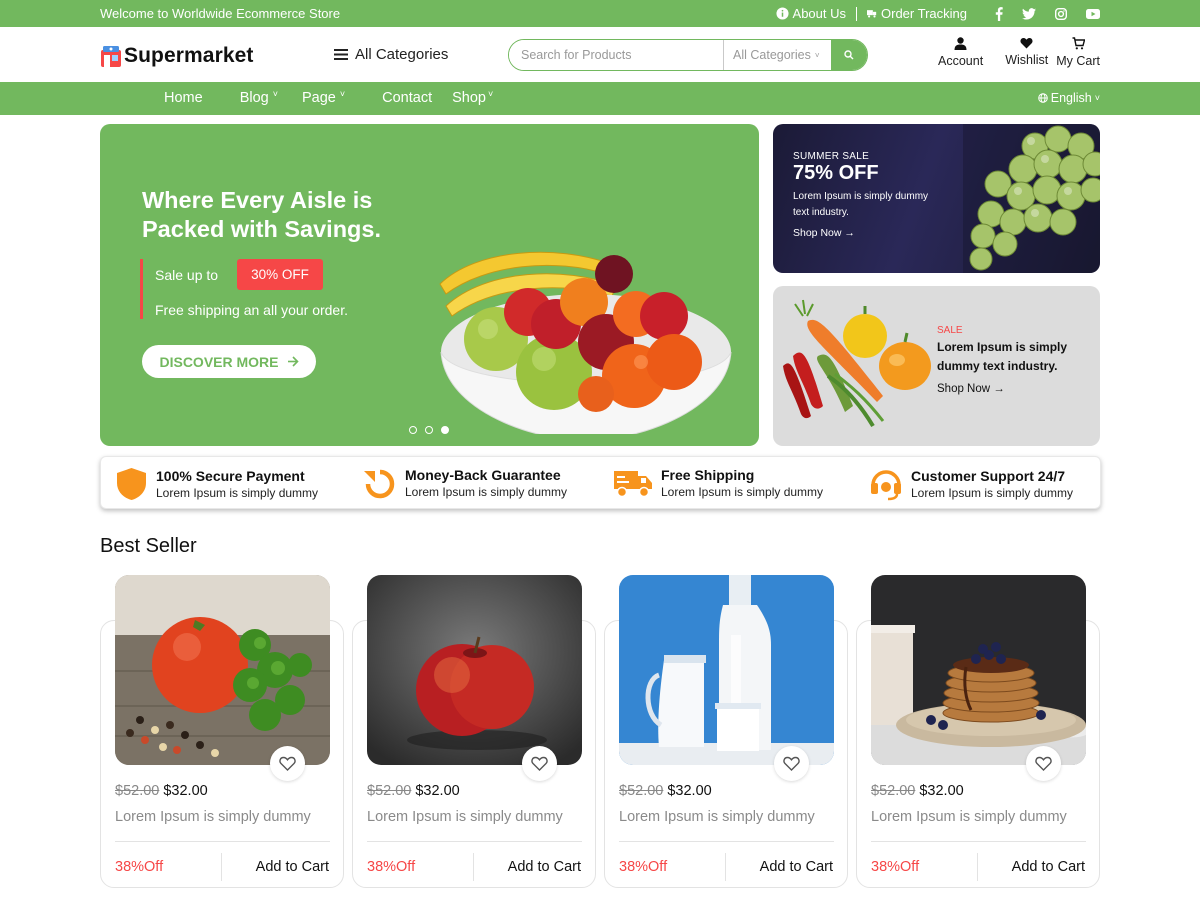 This screenshot has width=1200, height=900. Describe the element at coordinates (585, 342) in the screenshot. I see `fruit-bowl-image` at that location.